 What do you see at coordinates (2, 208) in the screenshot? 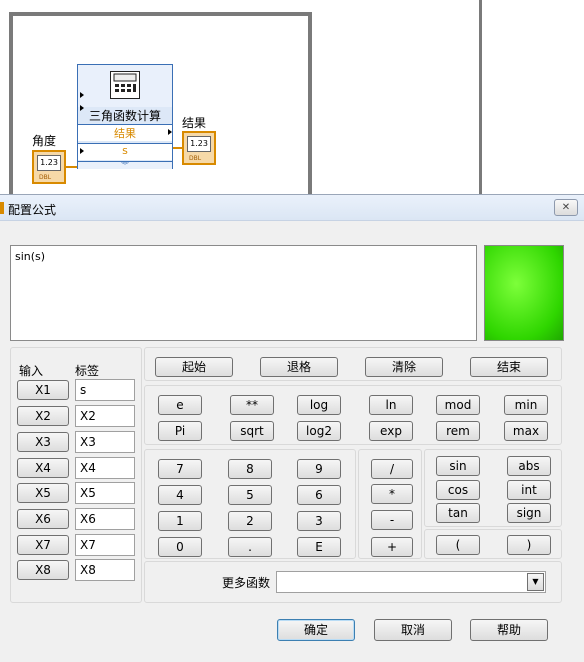
I see `app-icon` at bounding box center [2, 208].